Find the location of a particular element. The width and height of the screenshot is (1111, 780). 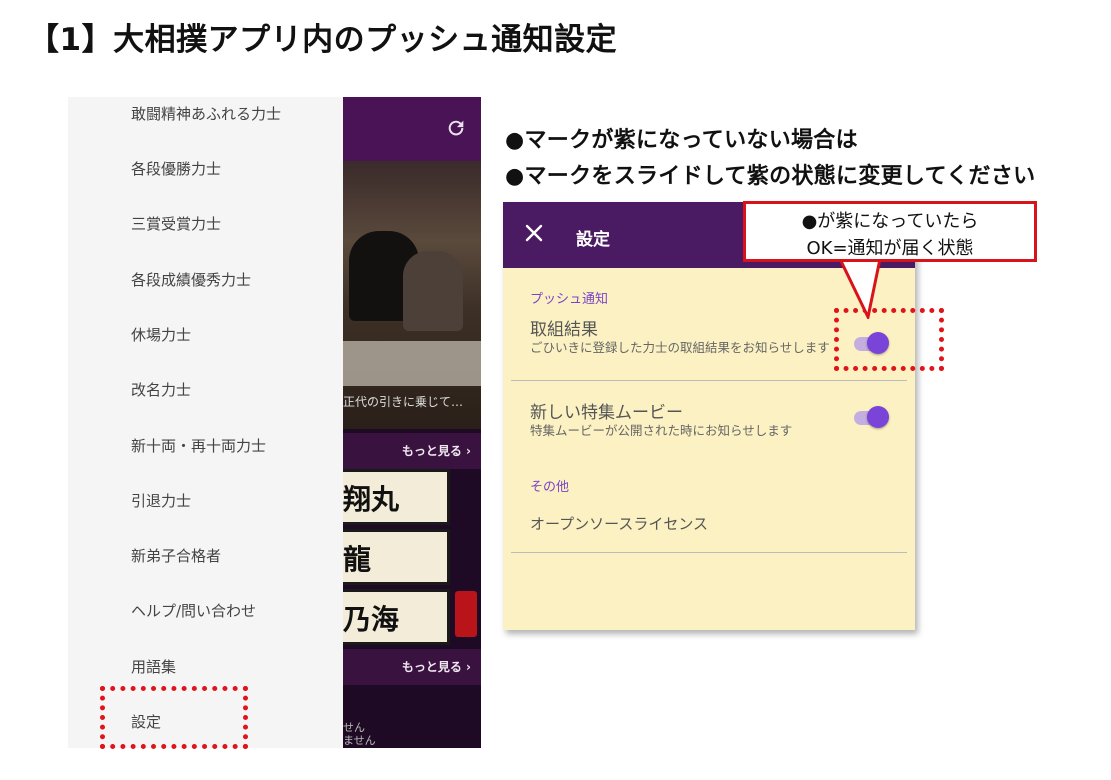

callout-line1: ●が紫になっていたら is located at coordinates (890, 221).